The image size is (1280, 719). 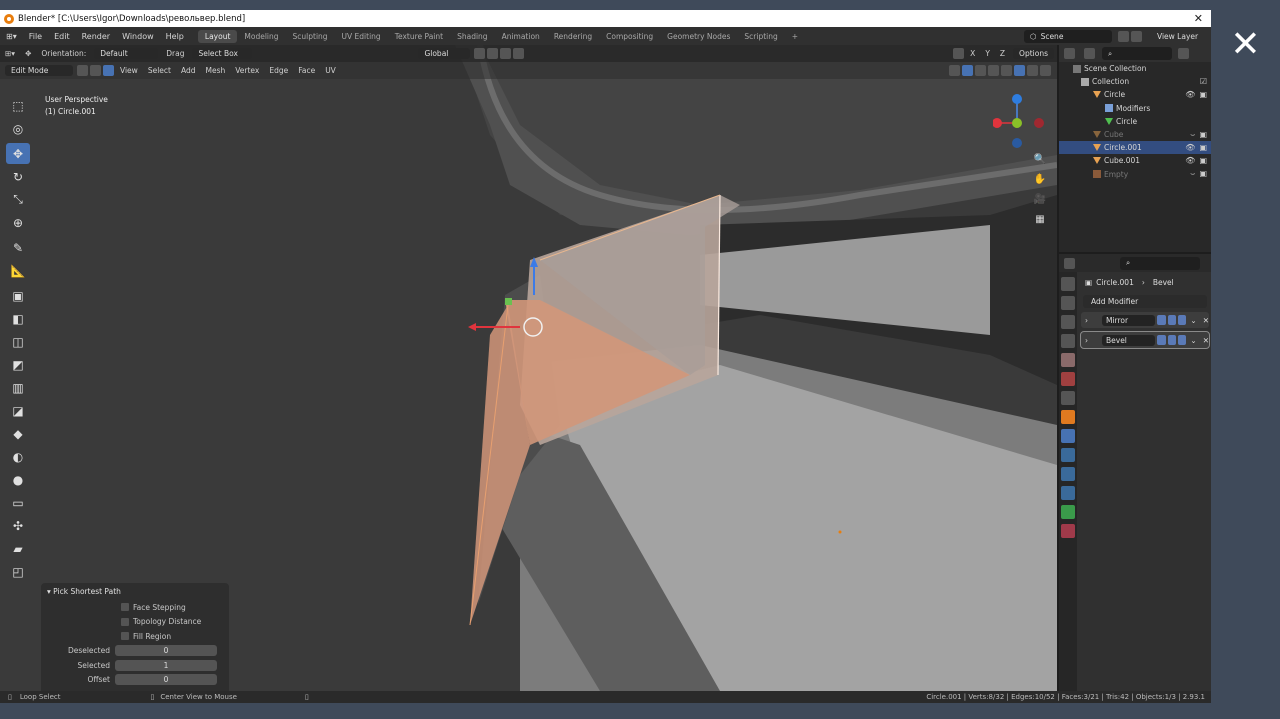 What do you see at coordinates (18, 410) in the screenshot?
I see `knife-tool-icon: ◪` at bounding box center [18, 410].